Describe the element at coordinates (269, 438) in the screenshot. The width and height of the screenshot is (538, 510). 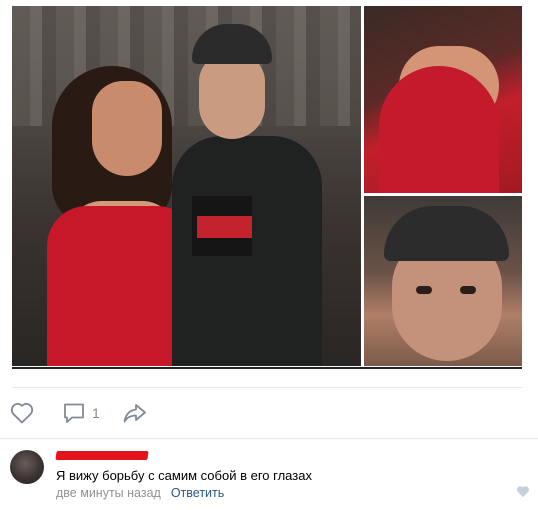
I see `comments-divider` at that location.